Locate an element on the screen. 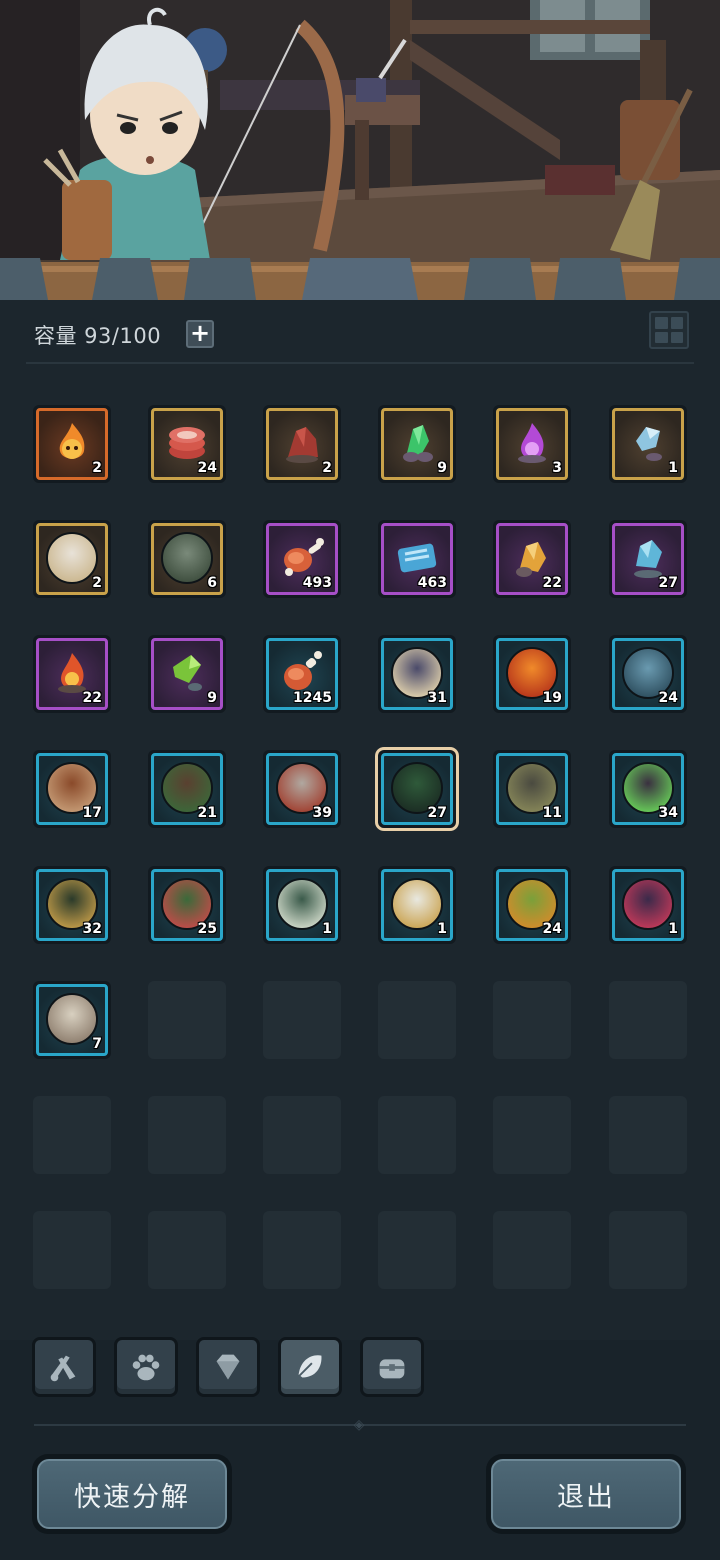 The height and width of the screenshot is (1560, 720). paw-icon is located at coordinates (146, 1367).